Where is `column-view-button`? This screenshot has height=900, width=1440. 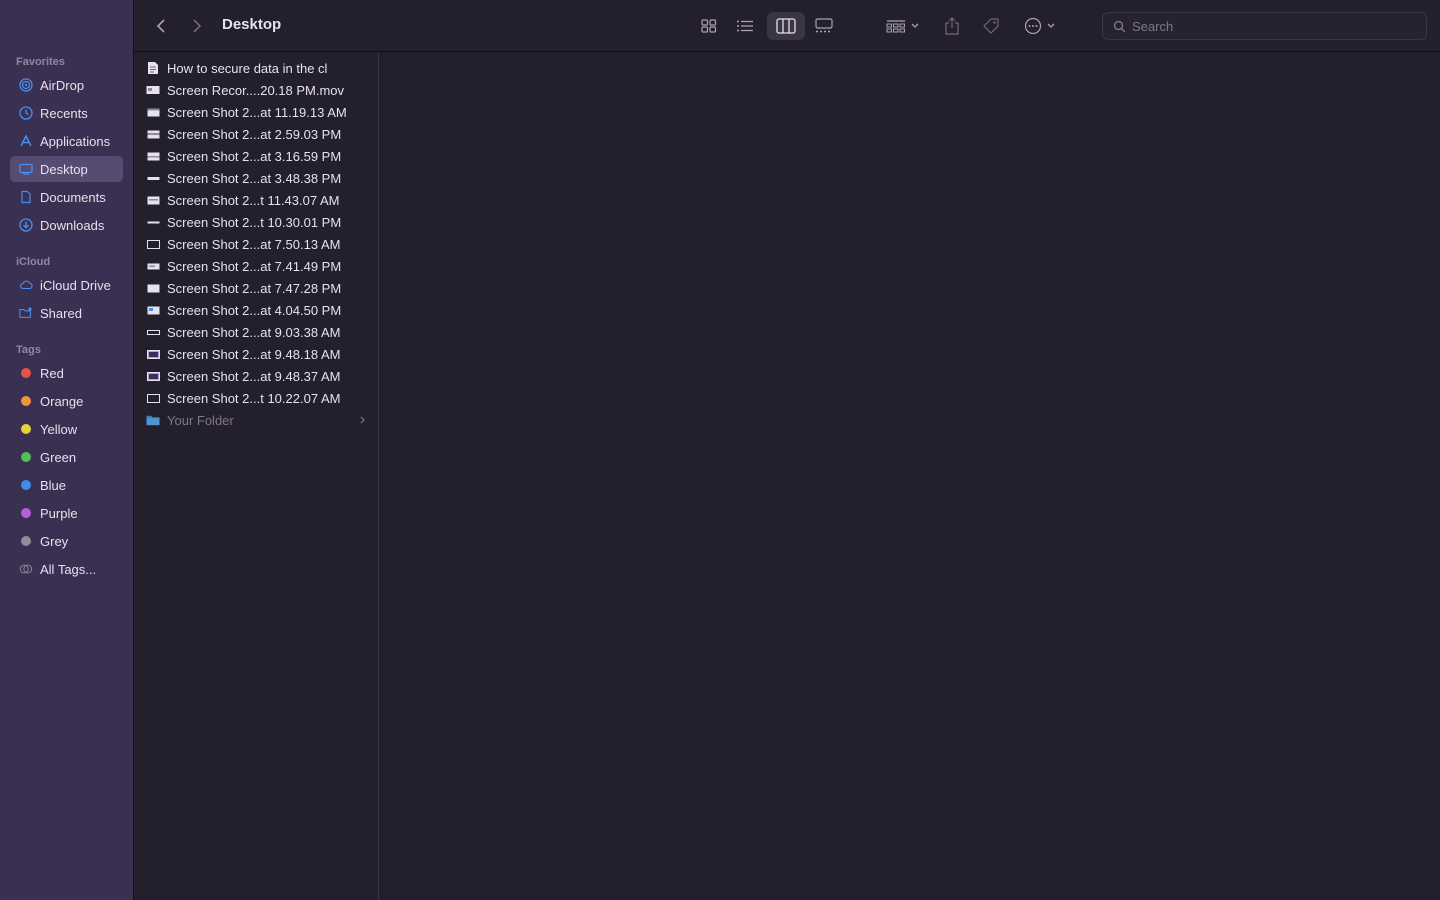 column-view-button is located at coordinates (786, 26).